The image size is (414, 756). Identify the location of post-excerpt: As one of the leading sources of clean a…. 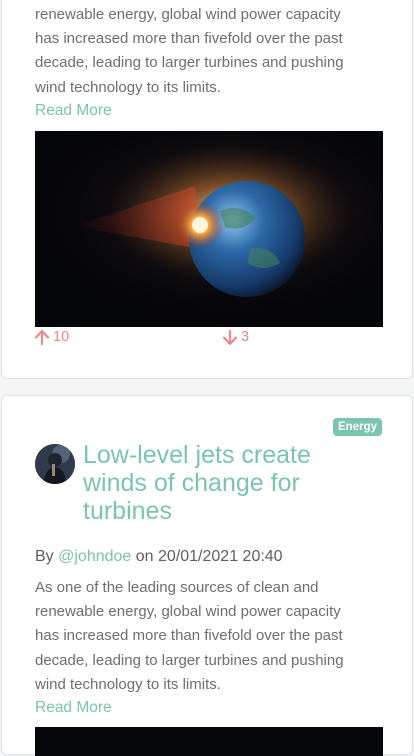
(210, 636).